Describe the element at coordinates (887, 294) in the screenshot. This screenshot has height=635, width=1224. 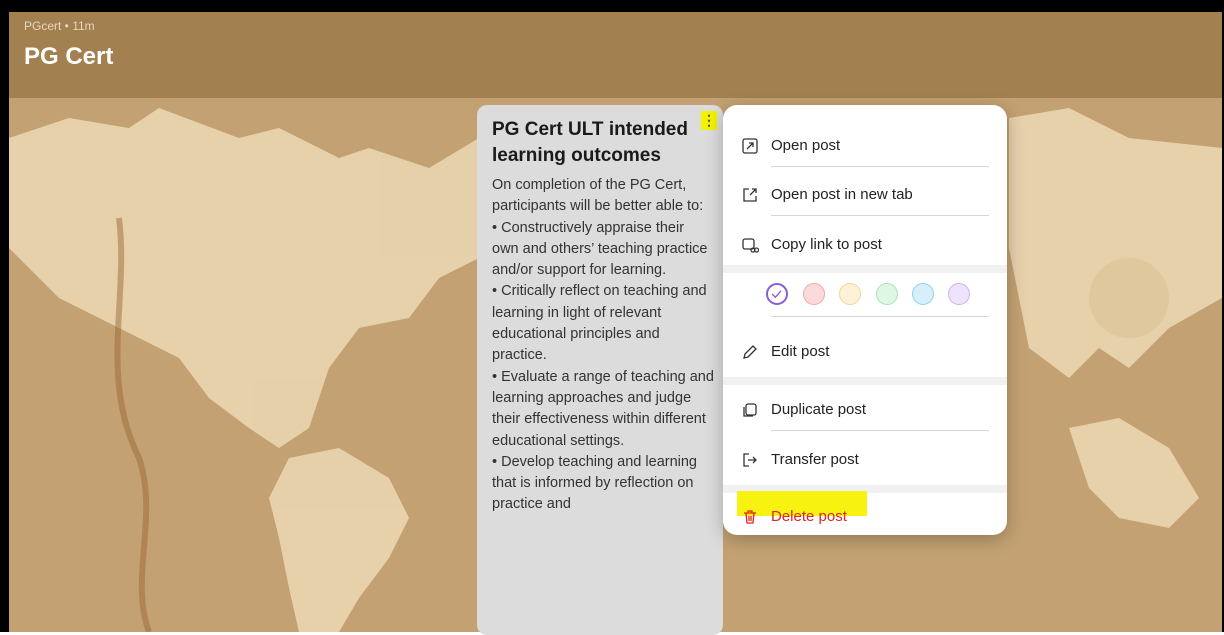
I see `color-swatch-green` at that location.